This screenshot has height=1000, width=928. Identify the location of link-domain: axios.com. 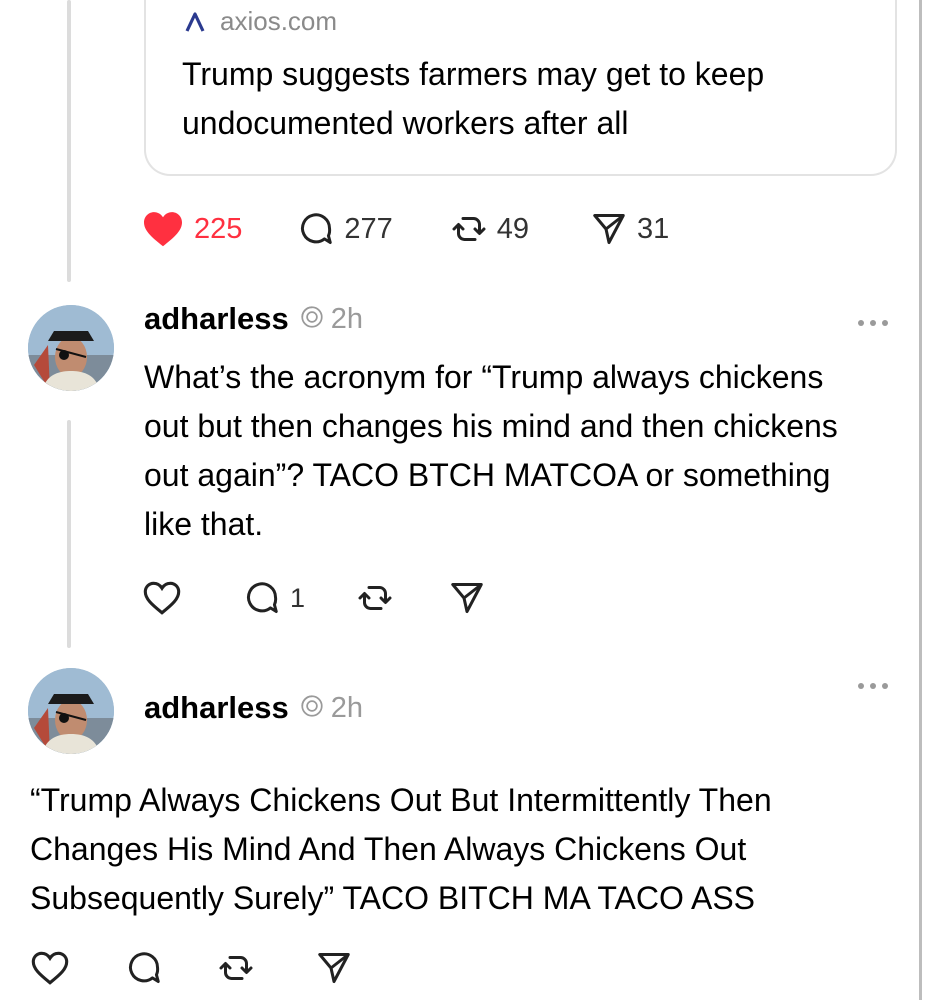
(279, 21).